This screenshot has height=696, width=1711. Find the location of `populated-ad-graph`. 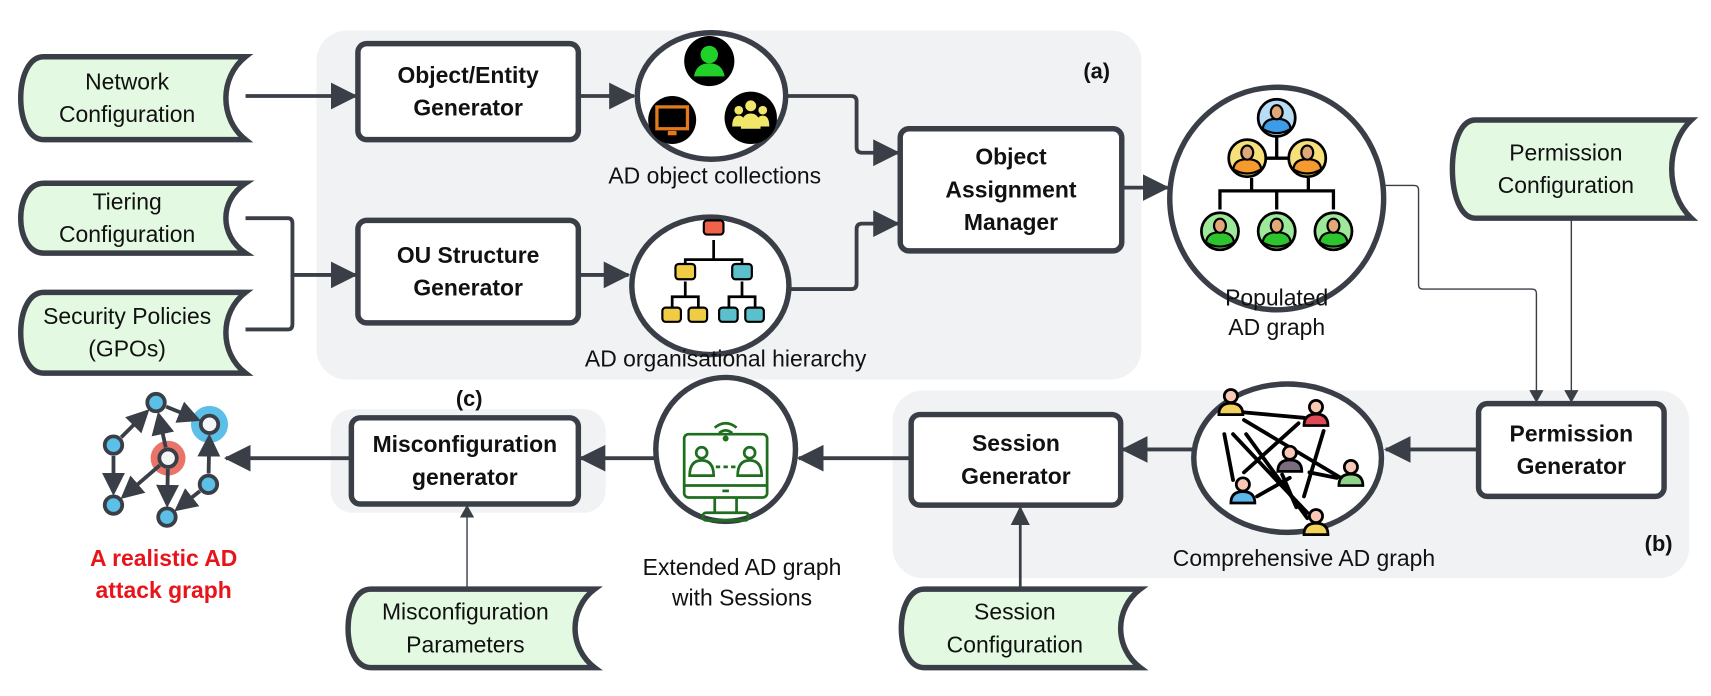

populated-ad-graph is located at coordinates (1277, 198).